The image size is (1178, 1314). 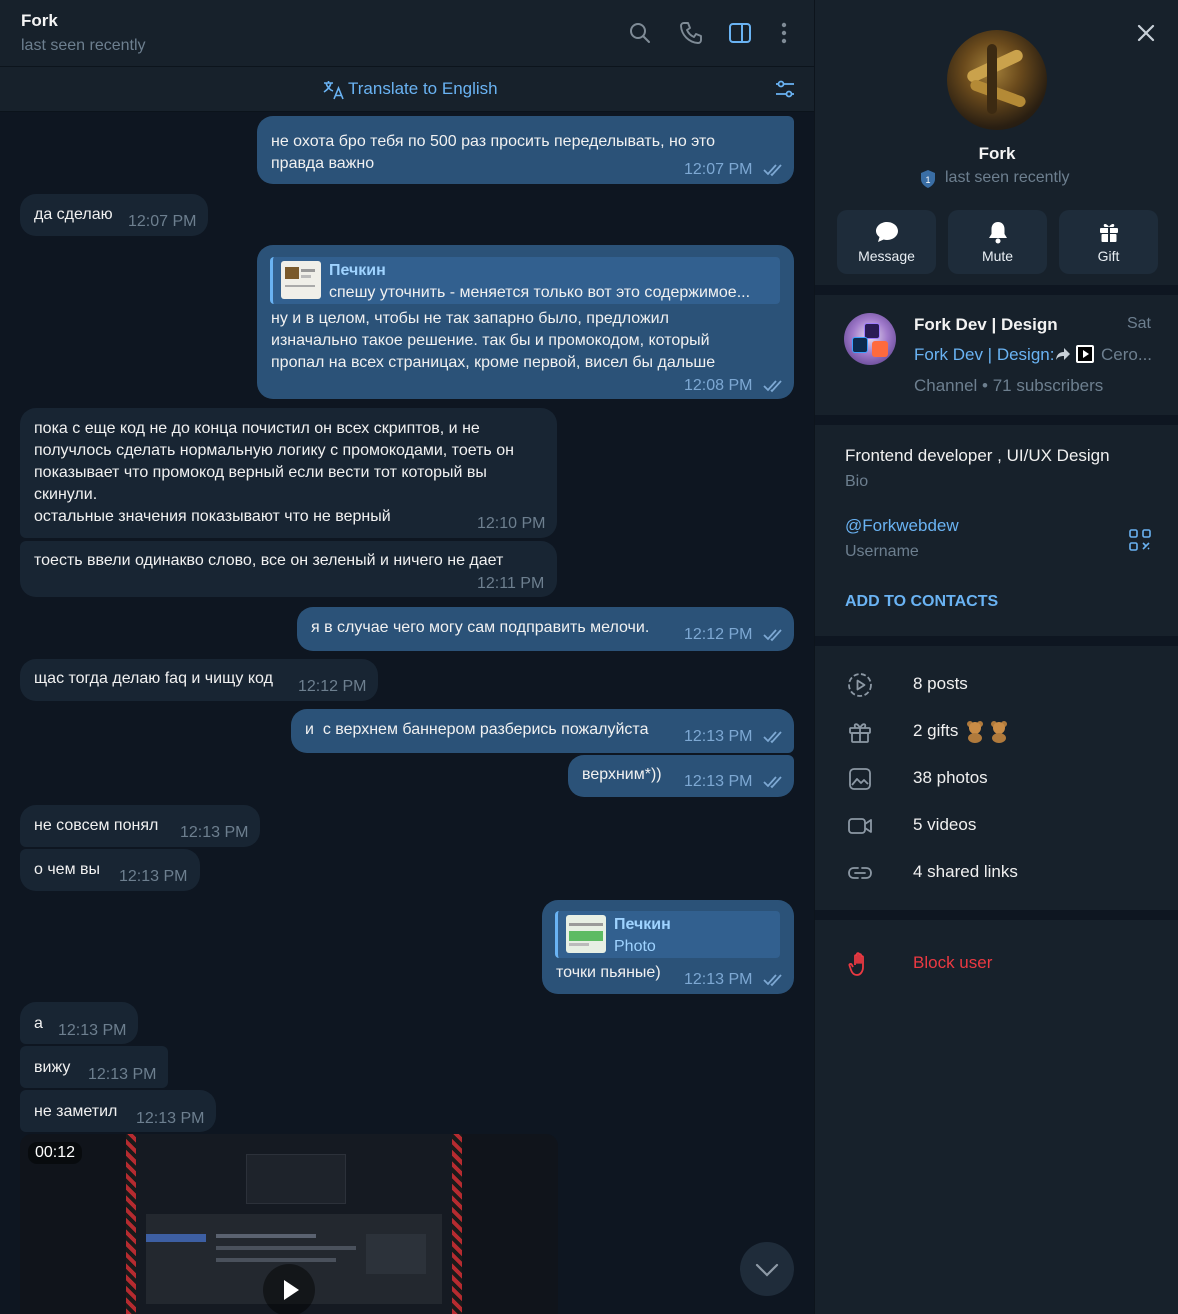 I want to click on message-time: 12:08 PM, so click(x=718, y=385).